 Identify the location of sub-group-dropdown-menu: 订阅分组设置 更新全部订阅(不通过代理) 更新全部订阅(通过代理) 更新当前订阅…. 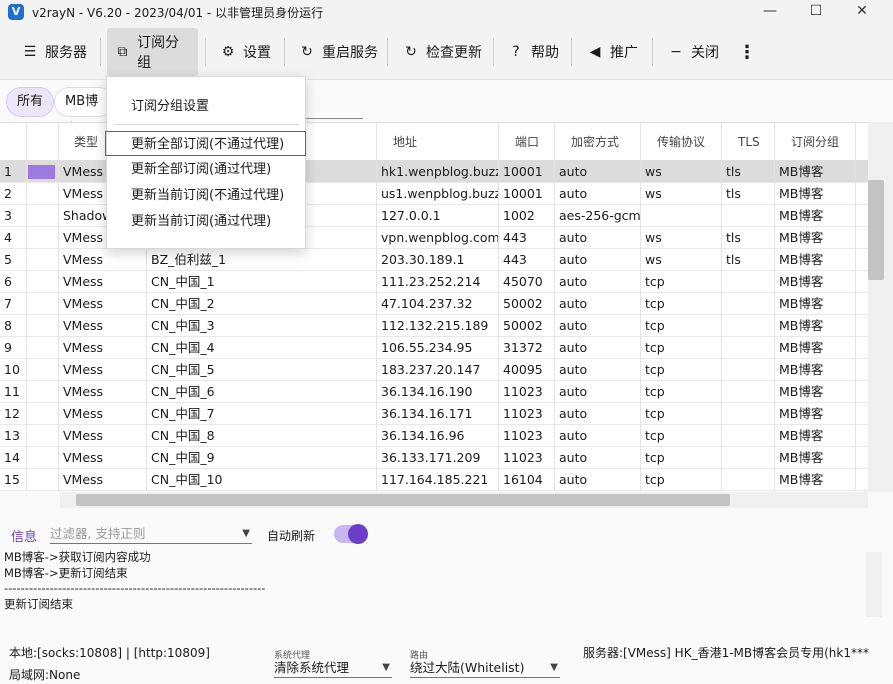
(205, 162).